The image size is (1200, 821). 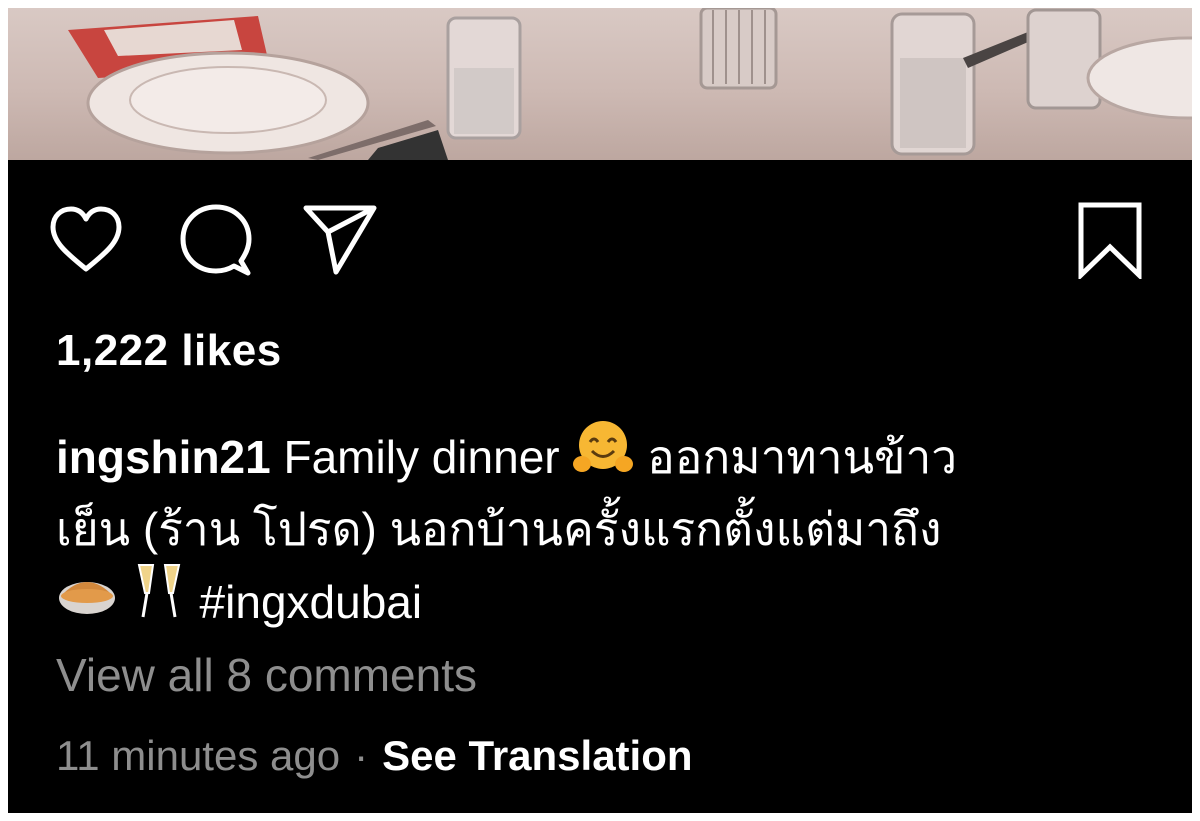 What do you see at coordinates (796, 457) in the screenshot?
I see `caption-thai-text: ออกมาทานข้าว` at bounding box center [796, 457].